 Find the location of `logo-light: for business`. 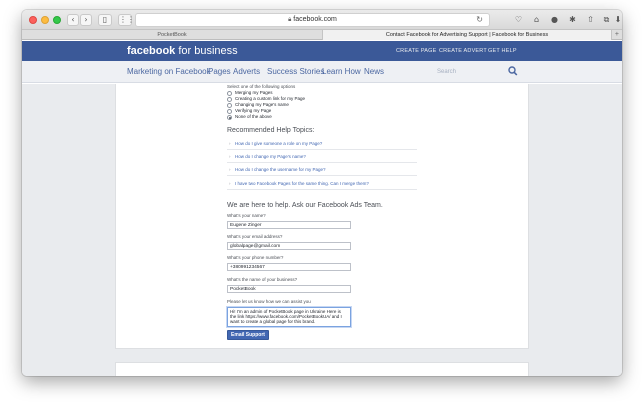

logo-light: for business is located at coordinates (206, 51).